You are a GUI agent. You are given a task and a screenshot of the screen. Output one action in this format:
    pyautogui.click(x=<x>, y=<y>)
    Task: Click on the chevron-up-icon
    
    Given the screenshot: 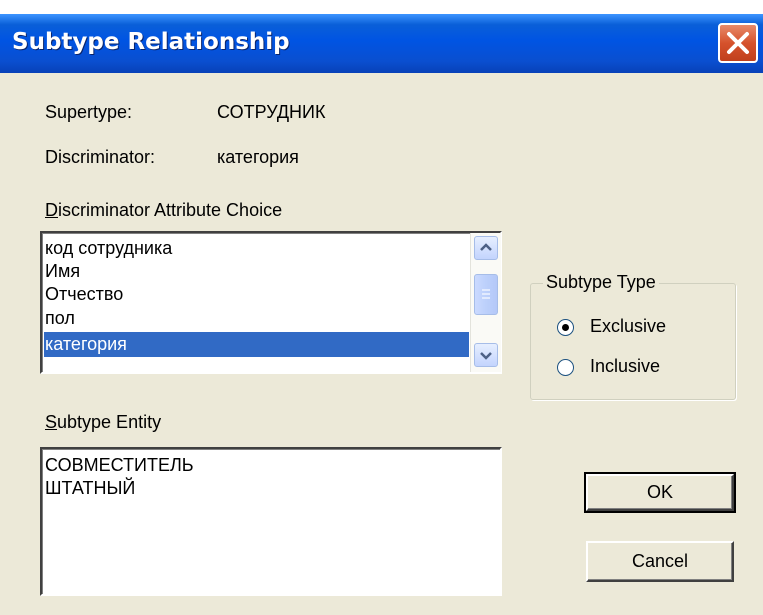 What is the action you would take?
    pyautogui.click(x=486, y=247)
    